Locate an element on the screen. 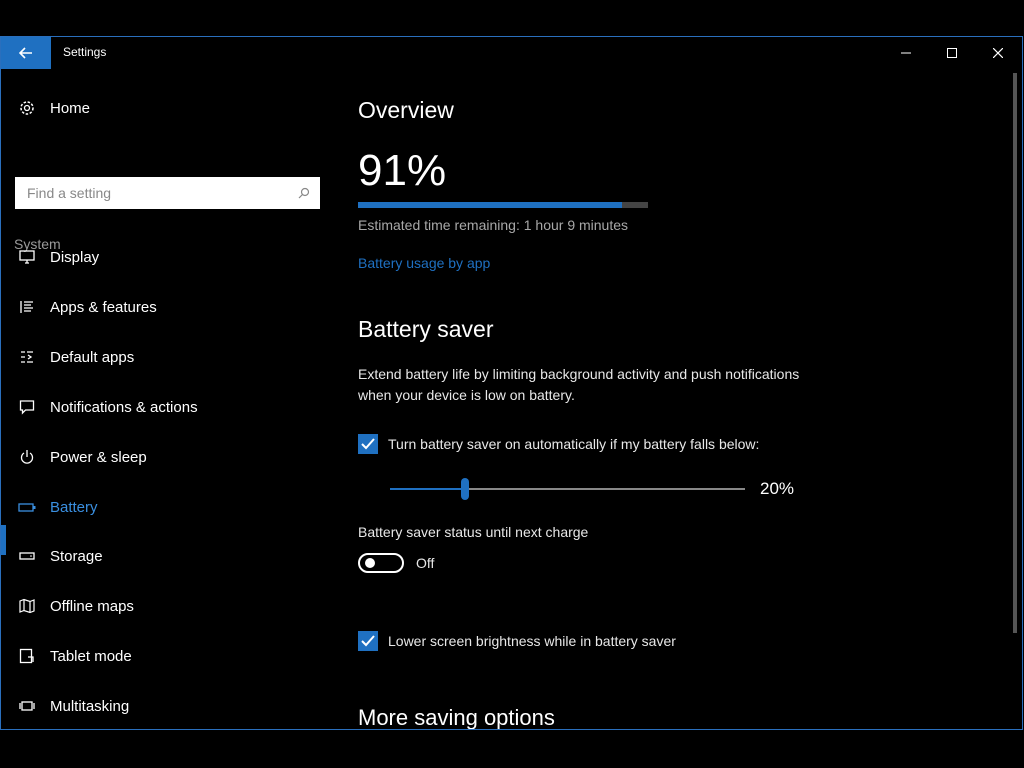 This screenshot has height=768, width=1024. search-icon is located at coordinates (304, 193).